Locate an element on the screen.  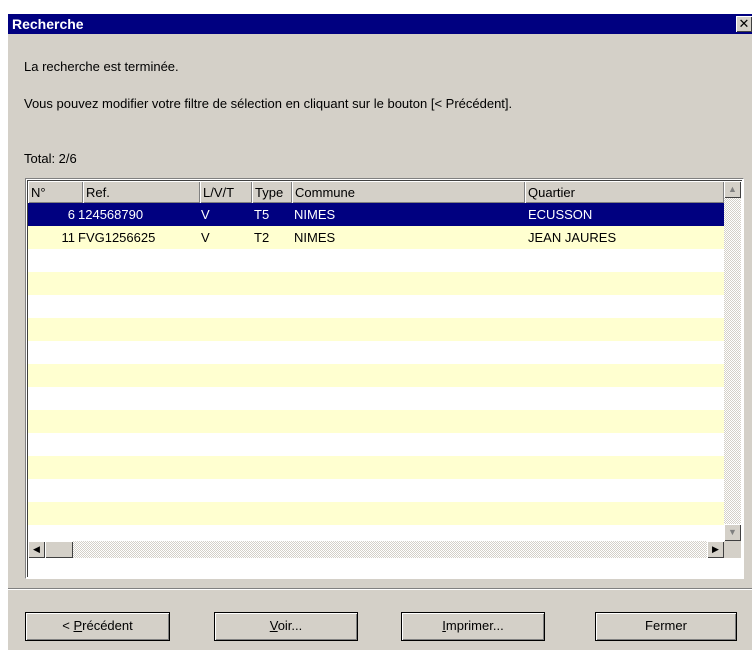
previous-button-prefix: < is located at coordinates (68, 625).